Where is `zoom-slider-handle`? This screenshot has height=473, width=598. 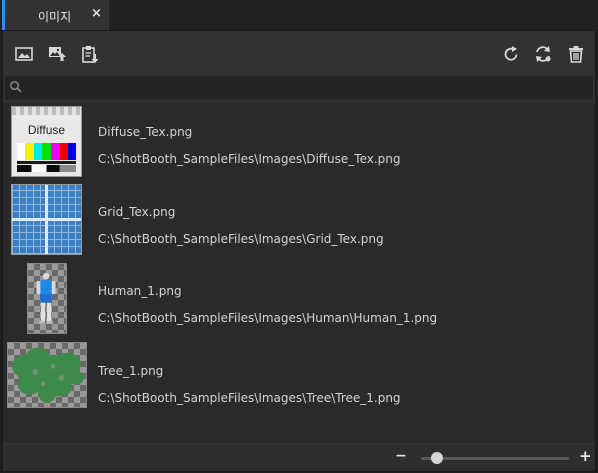
zoom-slider-handle is located at coordinates (437, 458).